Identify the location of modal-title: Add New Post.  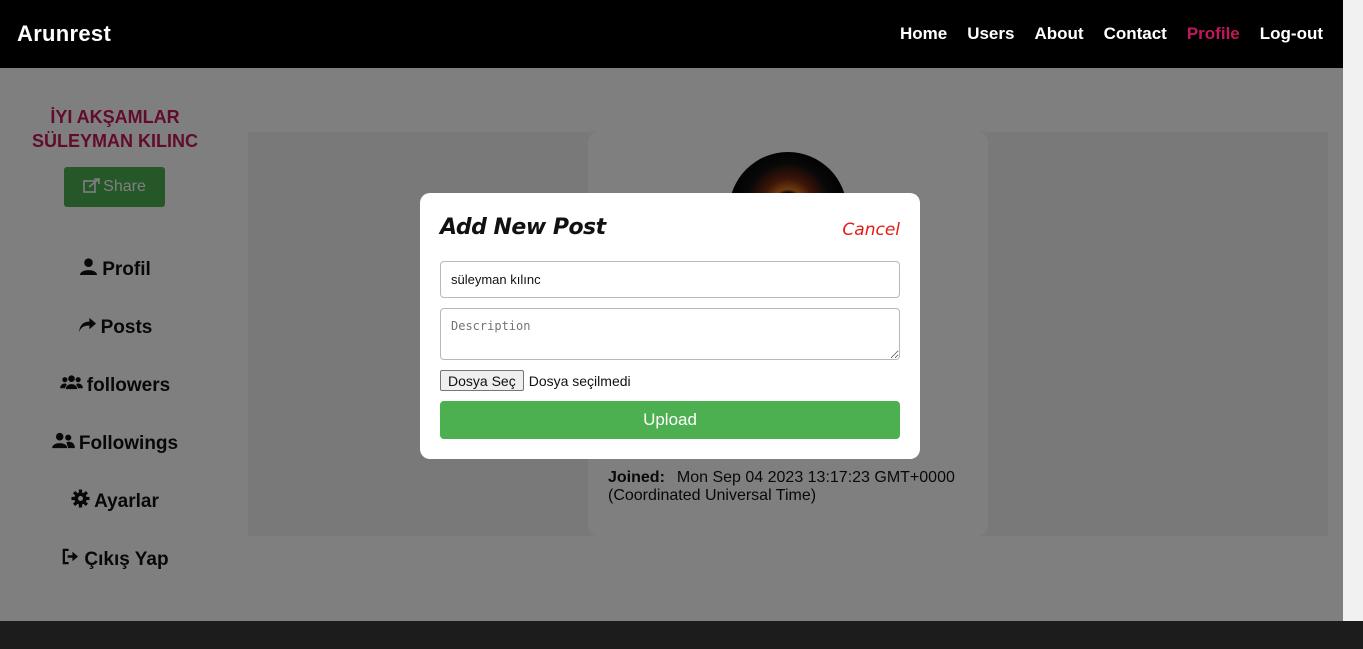
(523, 227).